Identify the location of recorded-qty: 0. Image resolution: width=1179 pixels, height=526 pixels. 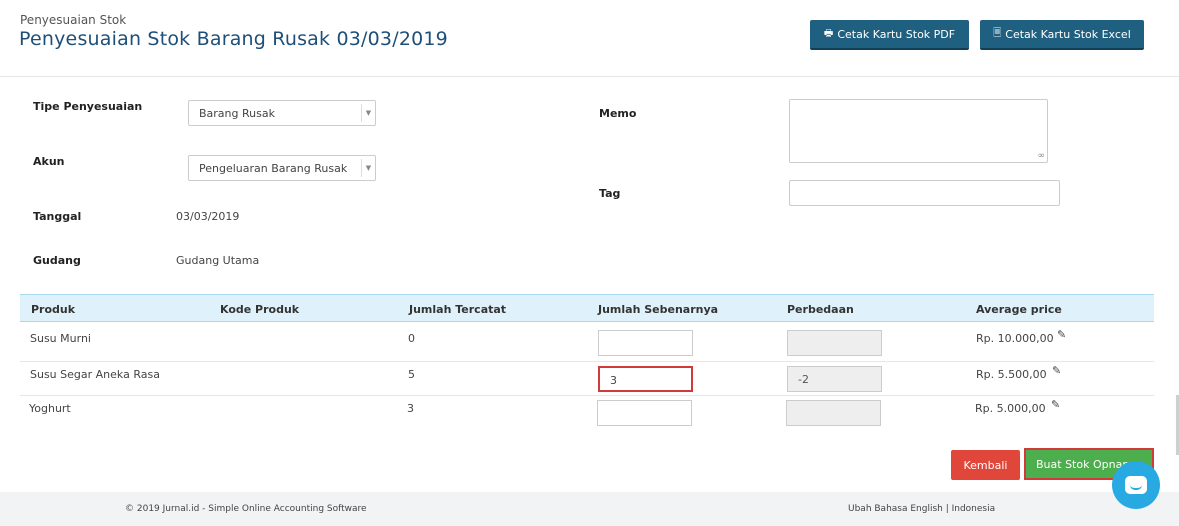
(411, 338).